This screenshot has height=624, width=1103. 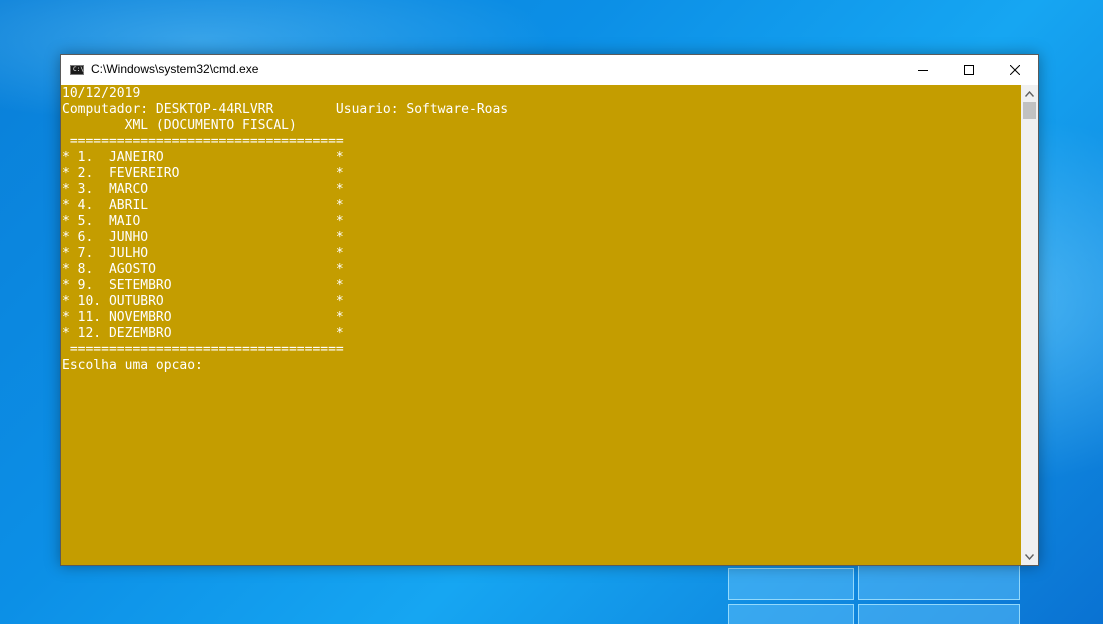 What do you see at coordinates (203, 189) in the screenshot?
I see `menu-option-3: * 3. MARCO *` at bounding box center [203, 189].